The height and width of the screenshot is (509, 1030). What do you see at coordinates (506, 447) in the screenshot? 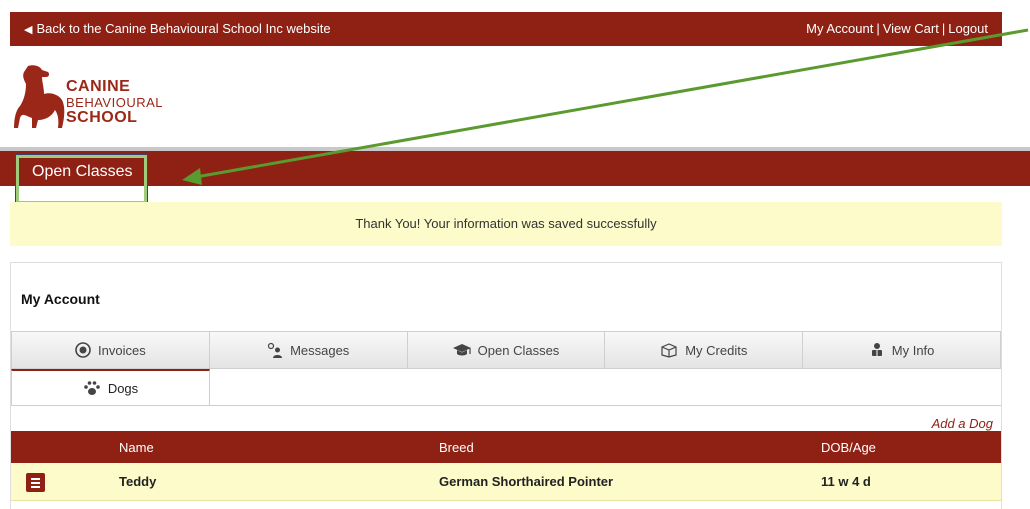
I see `dogs-table-header: Name Breed DOB/Age` at bounding box center [506, 447].